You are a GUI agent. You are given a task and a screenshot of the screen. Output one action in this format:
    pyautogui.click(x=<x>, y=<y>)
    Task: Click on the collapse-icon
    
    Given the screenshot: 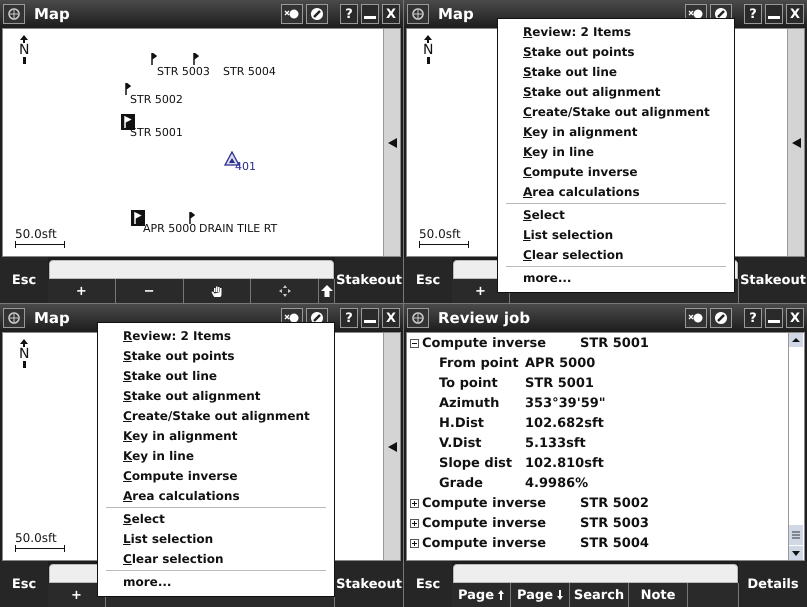 What is the action you would take?
    pyautogui.click(x=414, y=343)
    